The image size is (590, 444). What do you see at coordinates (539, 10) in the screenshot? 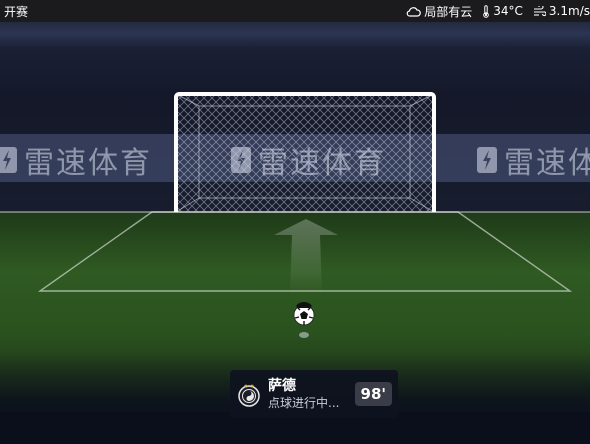
I see `wind-icon` at bounding box center [539, 10].